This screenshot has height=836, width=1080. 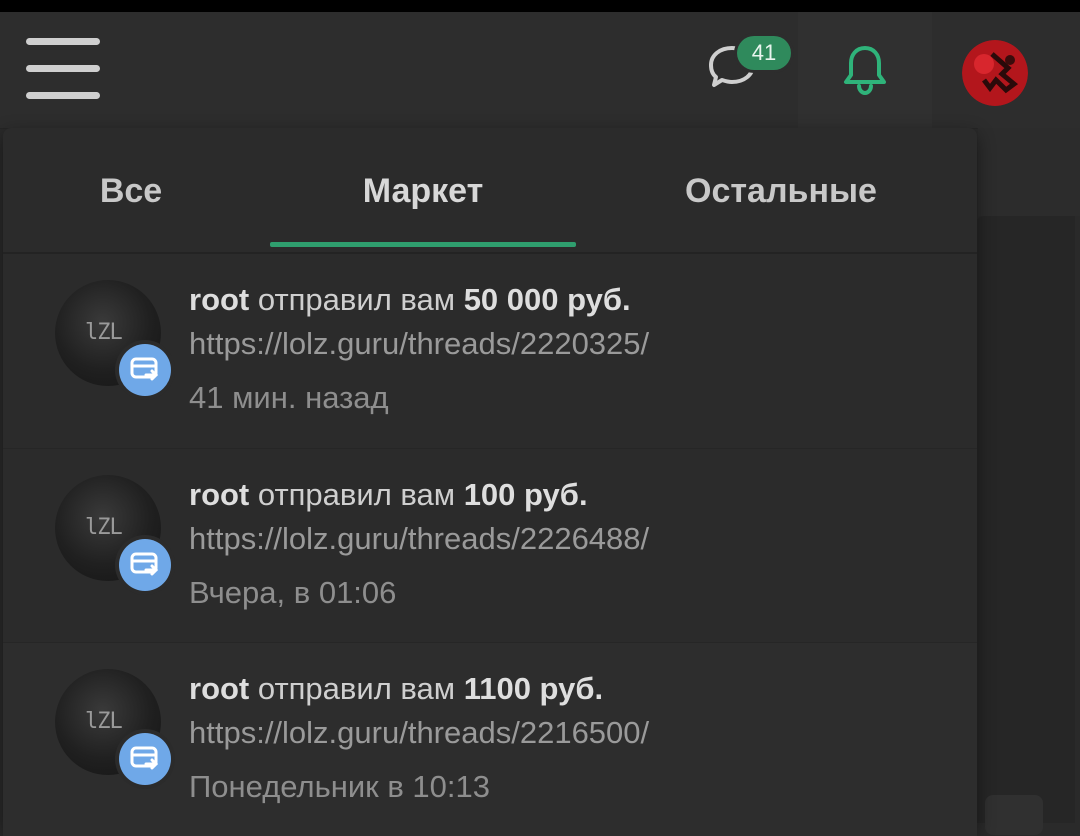 I want to click on active-tab-indicator, so click(x=423, y=244).